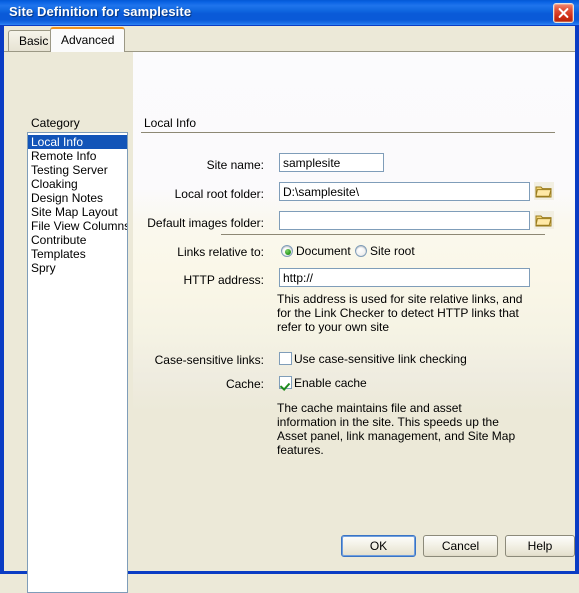 The image size is (579, 593). I want to click on radio-document-indicator, so click(287, 251).